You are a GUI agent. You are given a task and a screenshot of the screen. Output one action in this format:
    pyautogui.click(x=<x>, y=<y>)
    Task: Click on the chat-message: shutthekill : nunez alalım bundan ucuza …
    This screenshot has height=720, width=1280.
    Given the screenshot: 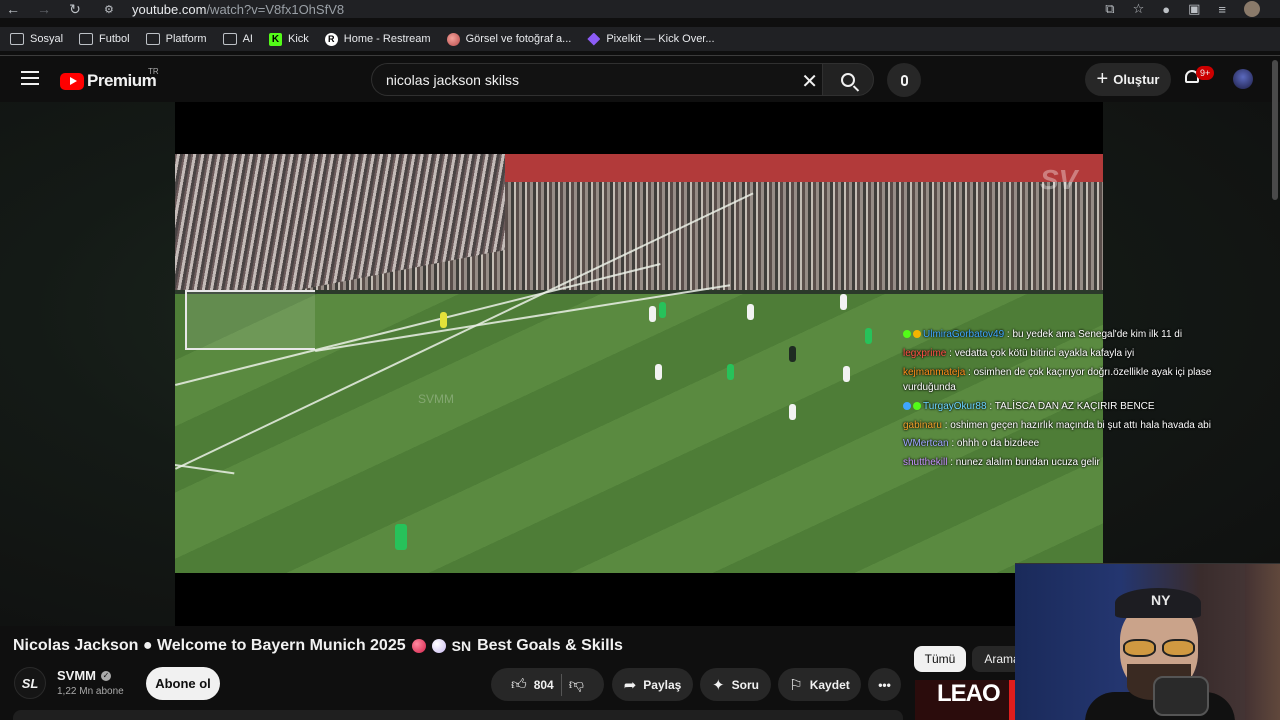 What is the action you would take?
    pyautogui.click(x=1073, y=463)
    